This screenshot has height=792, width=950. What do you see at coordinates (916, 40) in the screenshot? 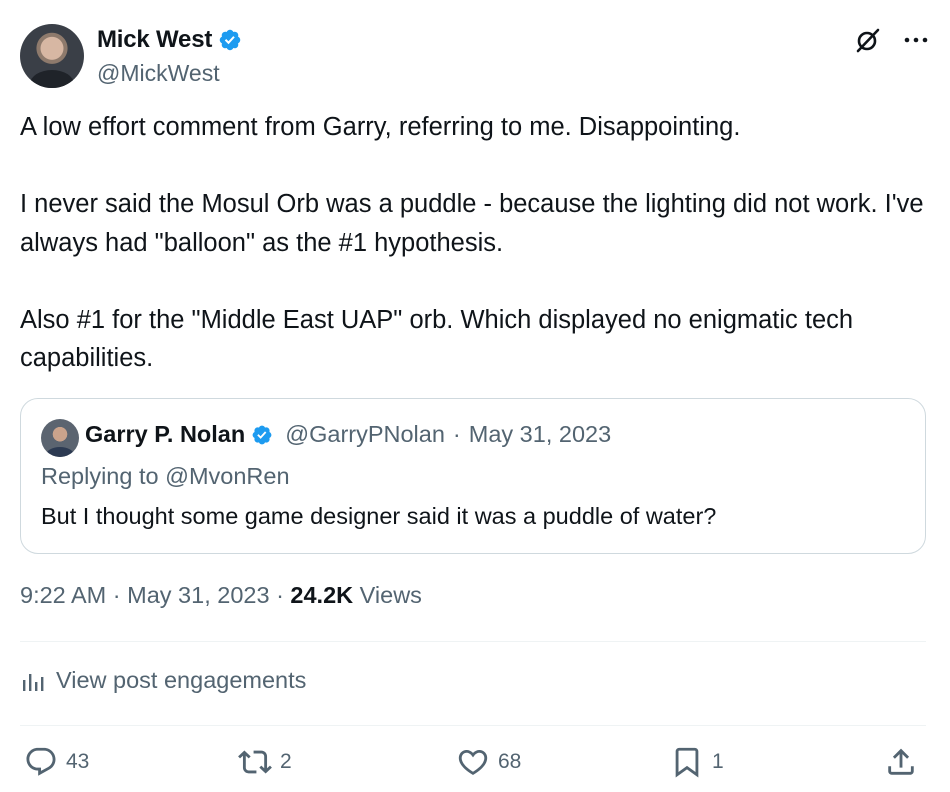
I see `more-icon` at bounding box center [916, 40].